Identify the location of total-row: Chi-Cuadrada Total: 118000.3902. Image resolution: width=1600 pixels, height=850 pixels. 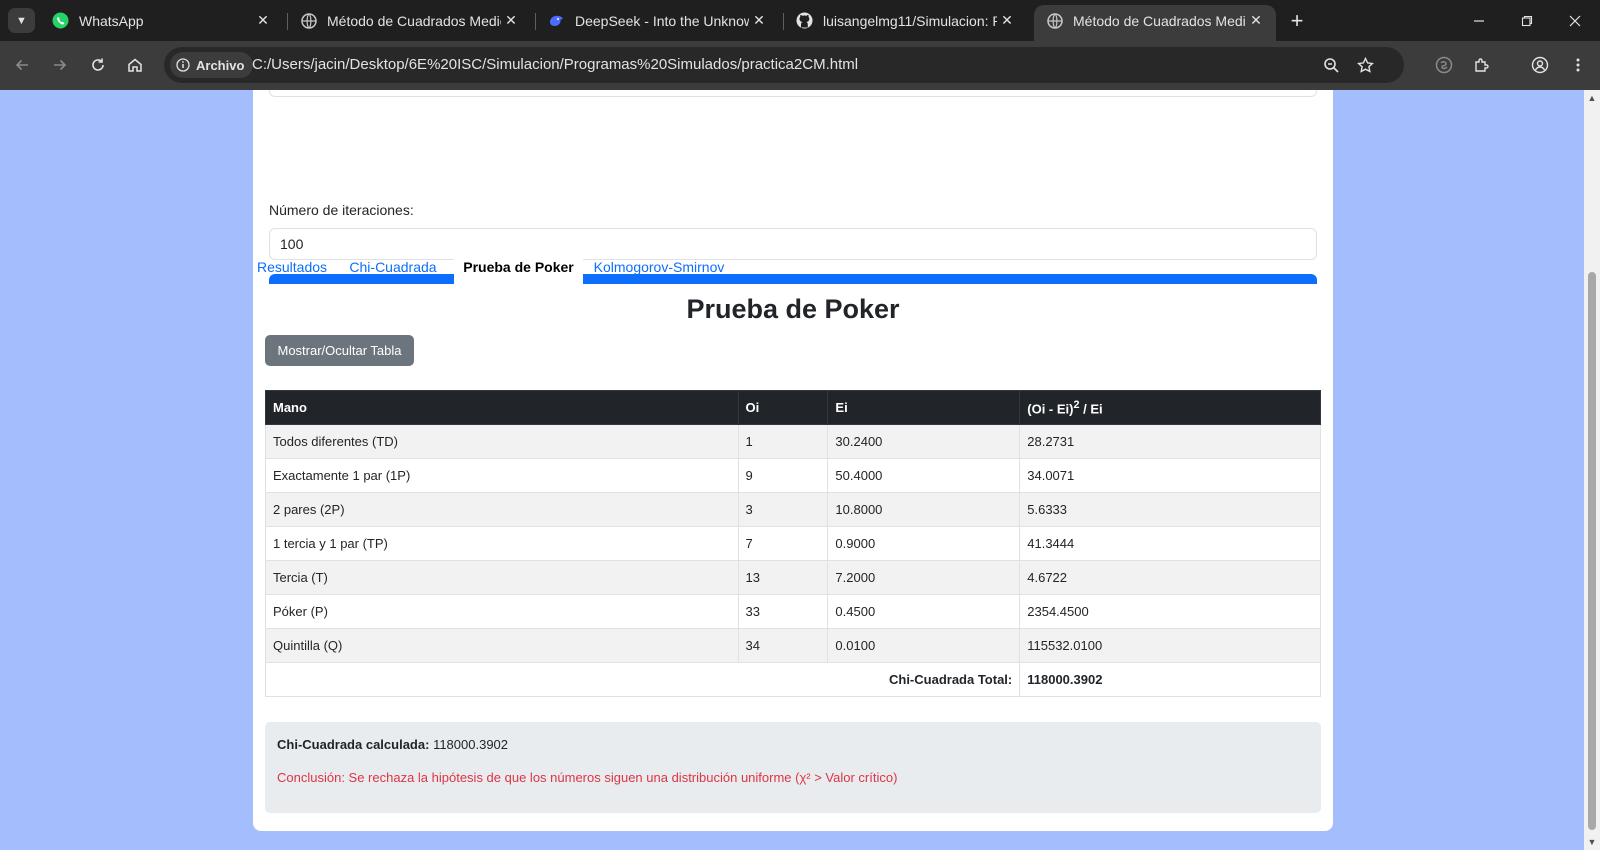
(792, 679).